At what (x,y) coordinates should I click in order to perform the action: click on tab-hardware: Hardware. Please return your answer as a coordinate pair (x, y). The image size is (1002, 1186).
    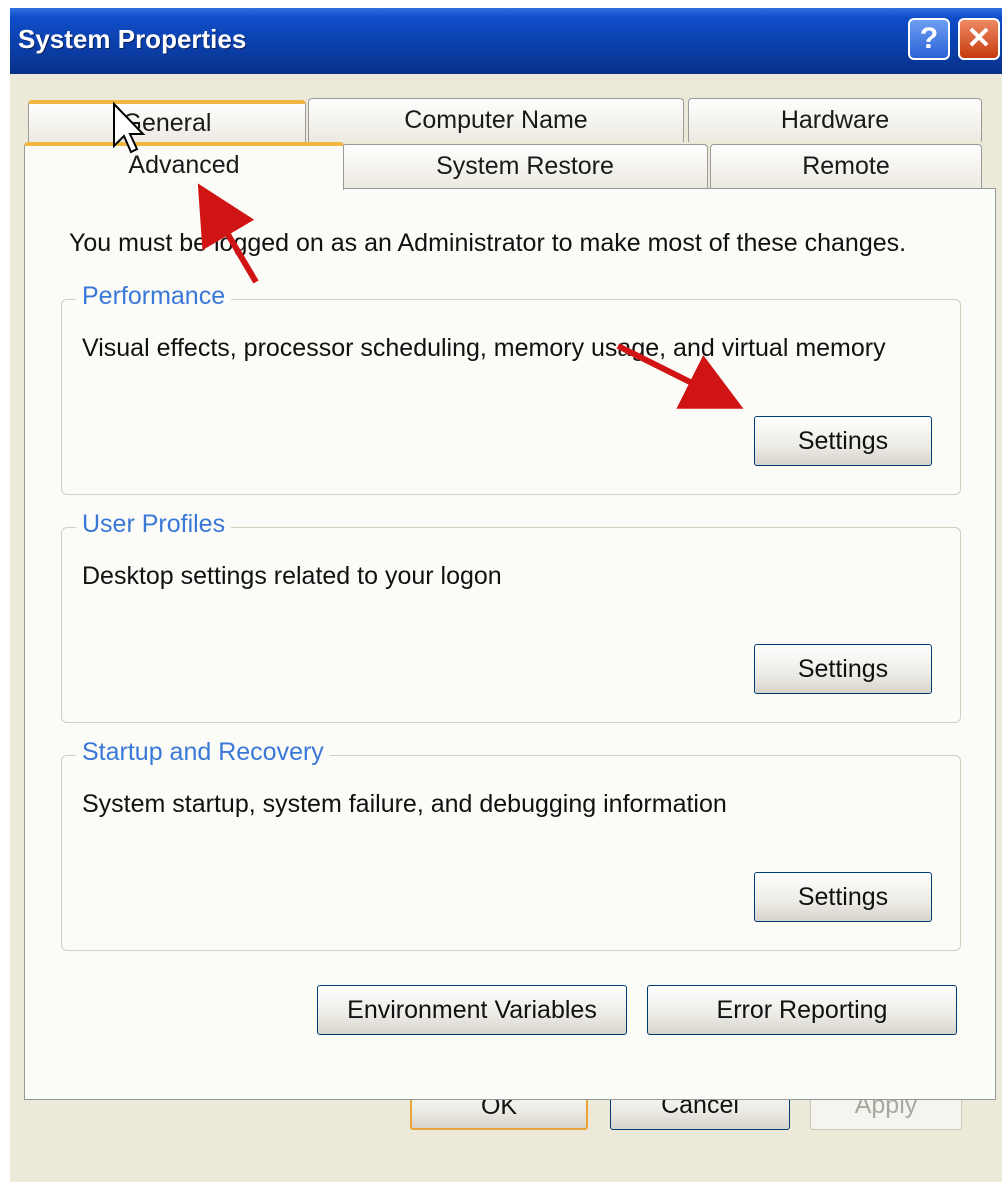
    Looking at the image, I should click on (835, 120).